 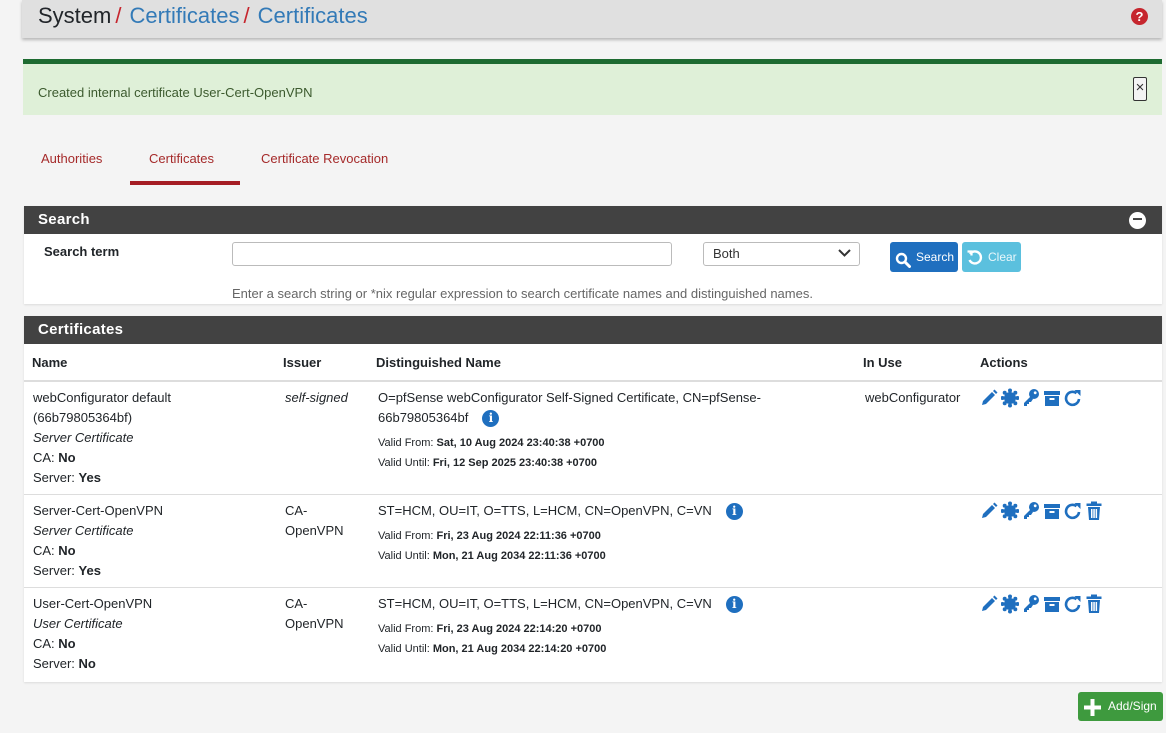 I want to click on tab-authorities: Authorities, so click(x=71, y=158).